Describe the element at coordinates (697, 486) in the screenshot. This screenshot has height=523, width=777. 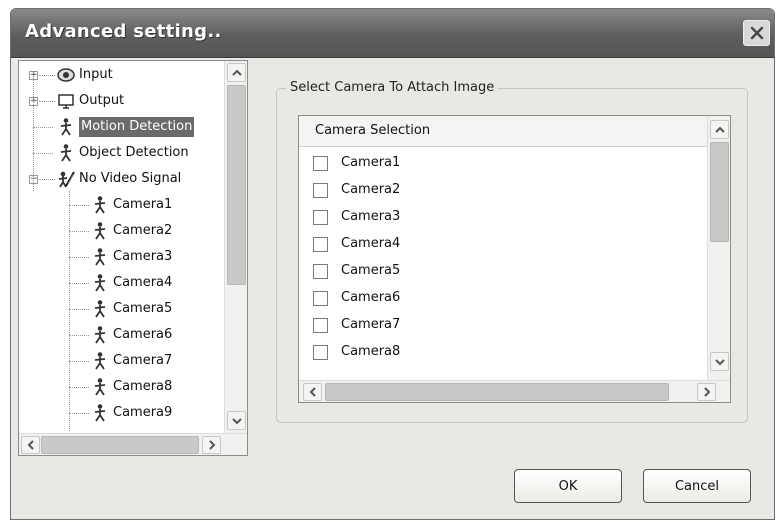
I see `cancel-button: Cancel` at that location.